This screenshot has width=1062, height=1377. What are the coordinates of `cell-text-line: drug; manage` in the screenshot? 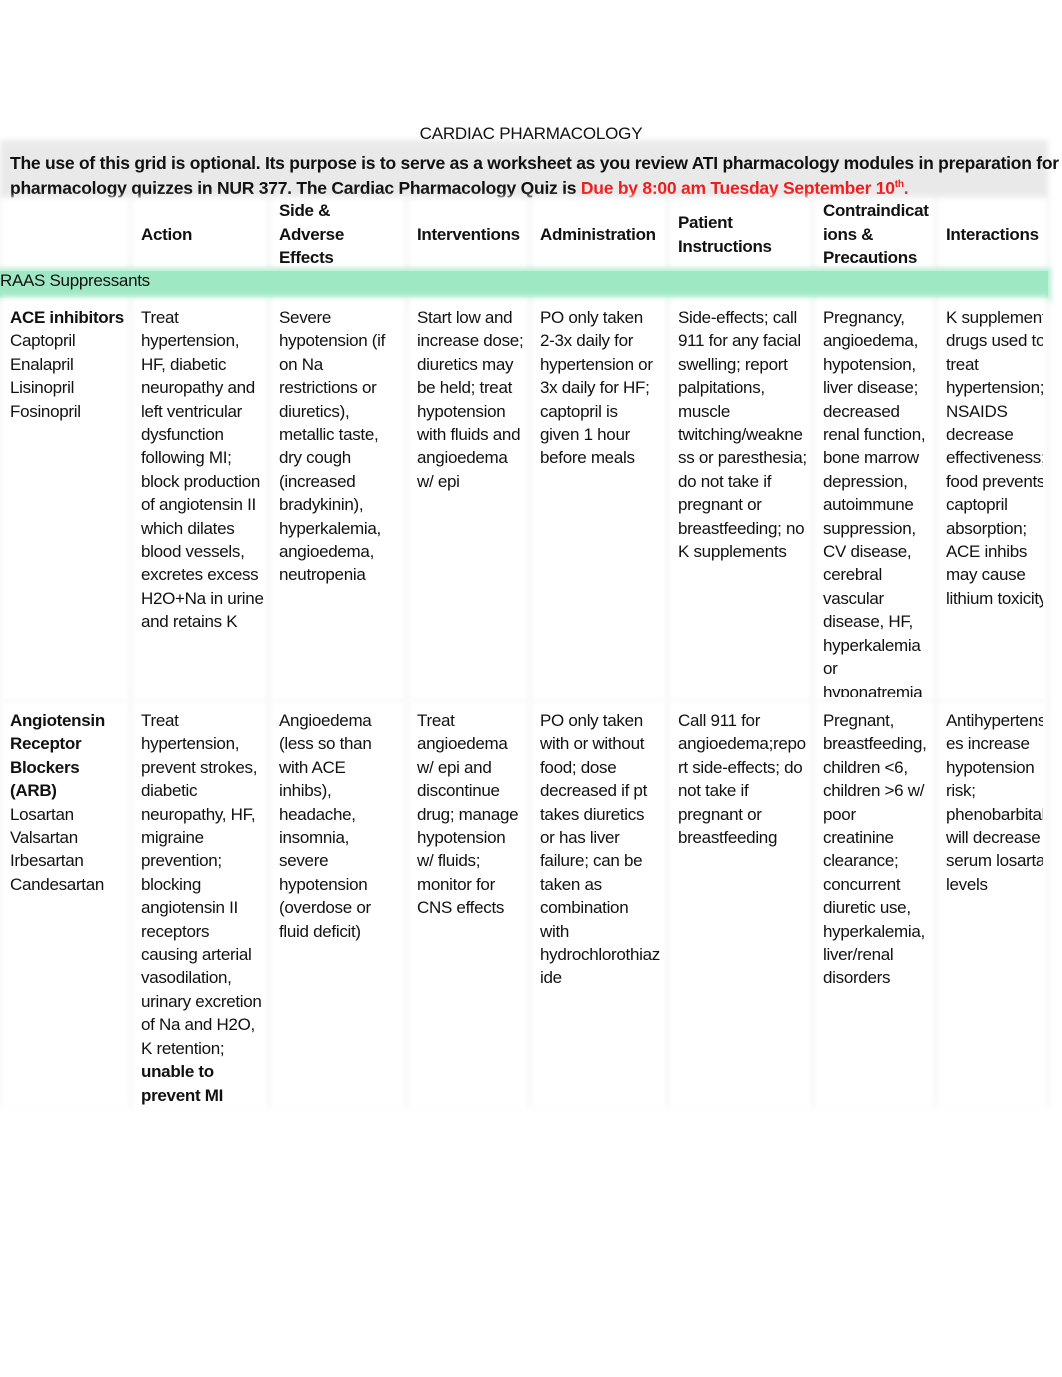 It's located at (468, 814).